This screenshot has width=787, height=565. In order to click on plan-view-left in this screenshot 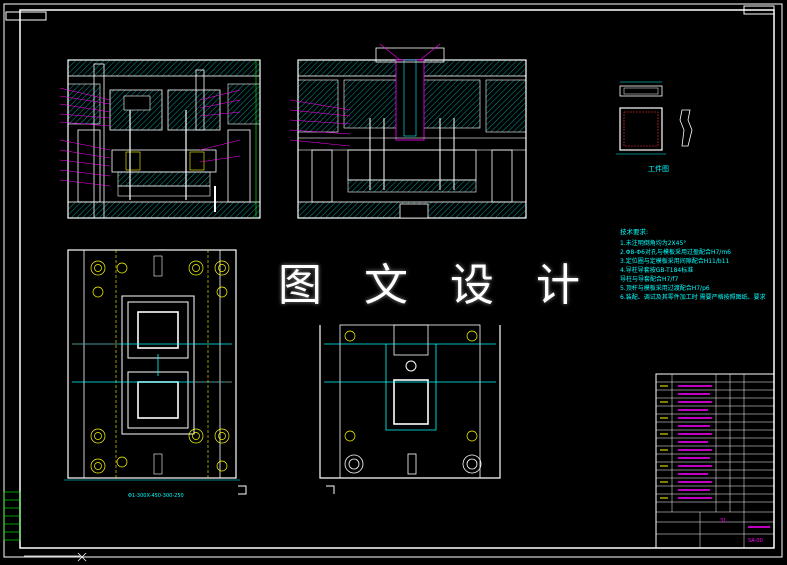, I will do `click(155, 372)`.